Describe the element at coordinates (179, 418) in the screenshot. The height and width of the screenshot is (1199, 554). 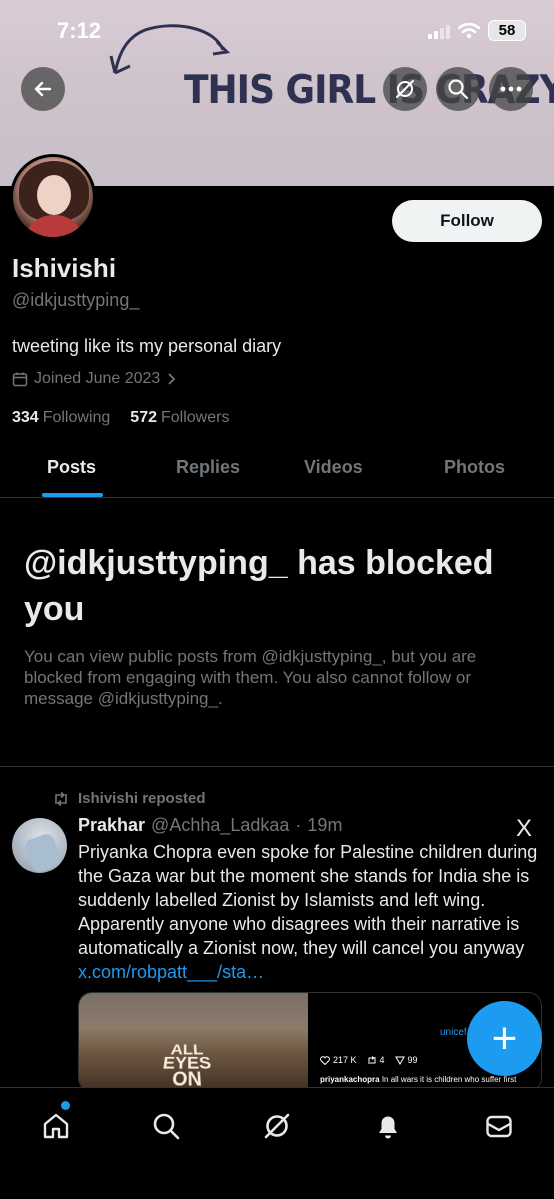
I see `followers-link: 572 Followers` at that location.